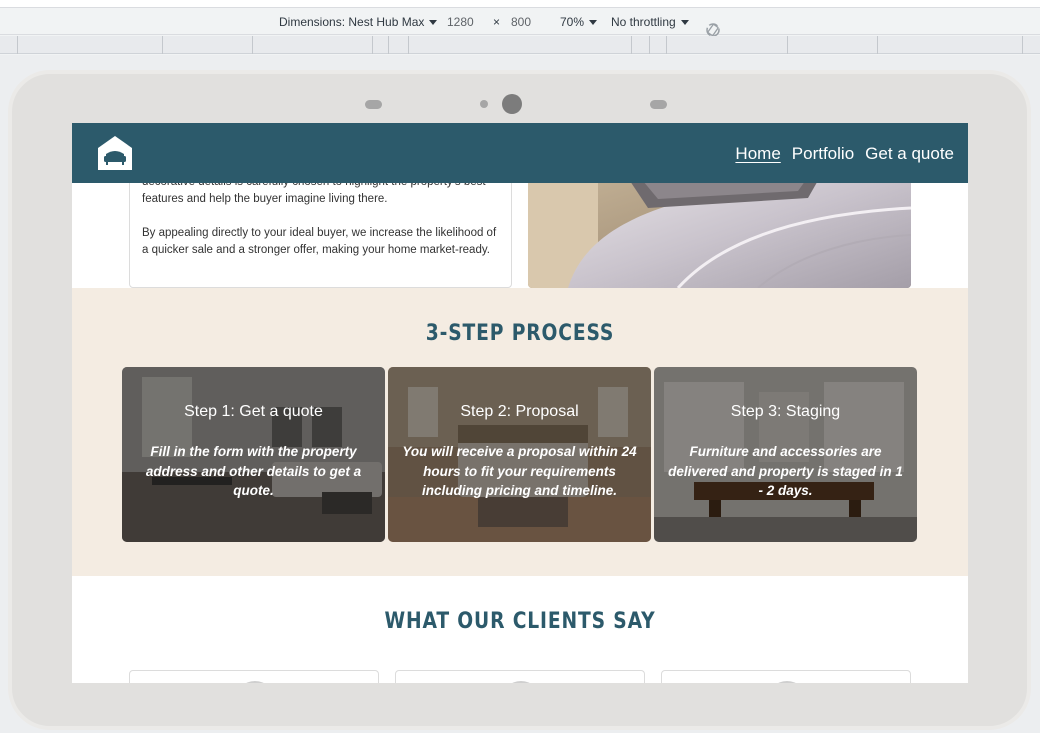  I want to click on camera-lens, so click(512, 104).